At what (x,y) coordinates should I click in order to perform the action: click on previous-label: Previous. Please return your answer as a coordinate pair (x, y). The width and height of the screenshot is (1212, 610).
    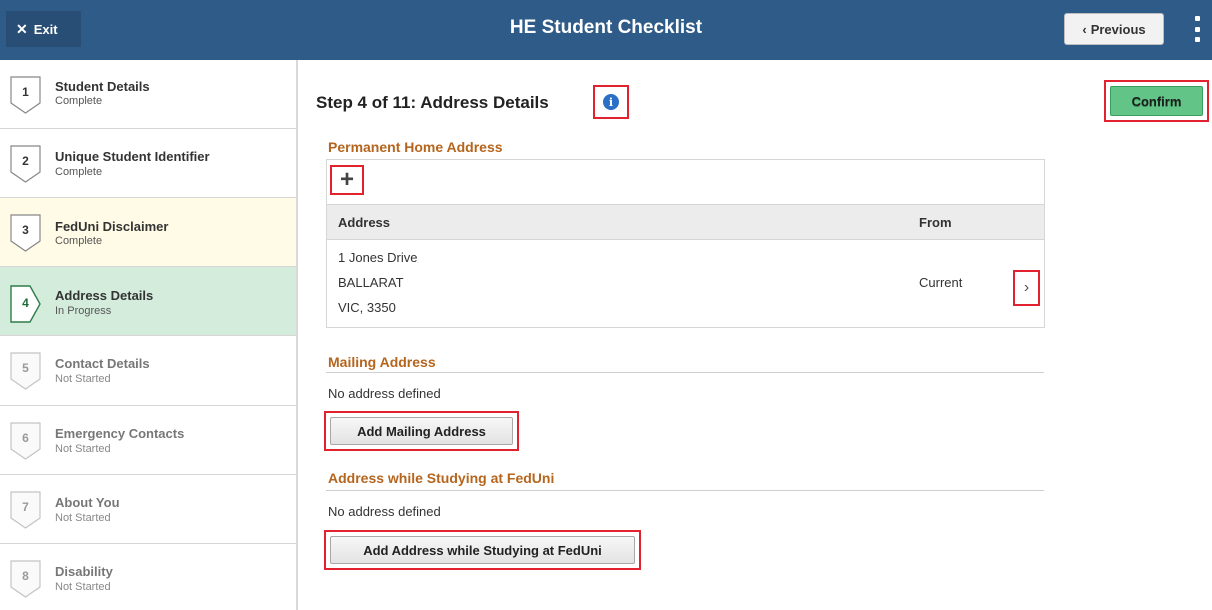
    Looking at the image, I should click on (1118, 29).